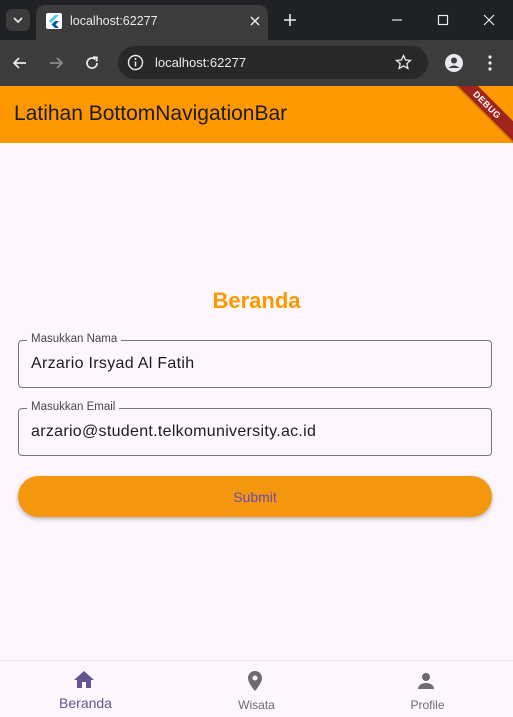 The height and width of the screenshot is (717, 513). I want to click on person-icon, so click(426, 681).